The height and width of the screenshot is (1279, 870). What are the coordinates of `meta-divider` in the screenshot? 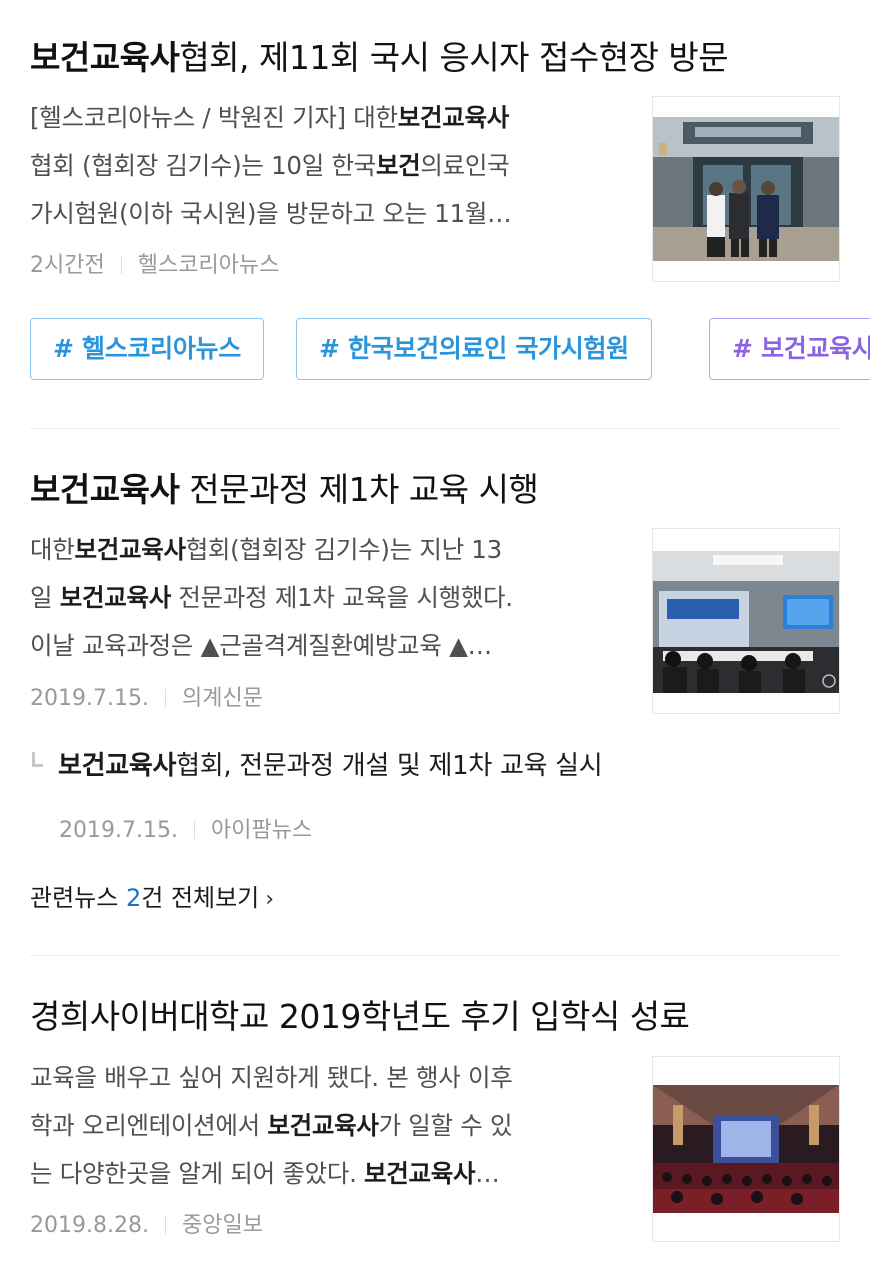 It's located at (165, 1225).